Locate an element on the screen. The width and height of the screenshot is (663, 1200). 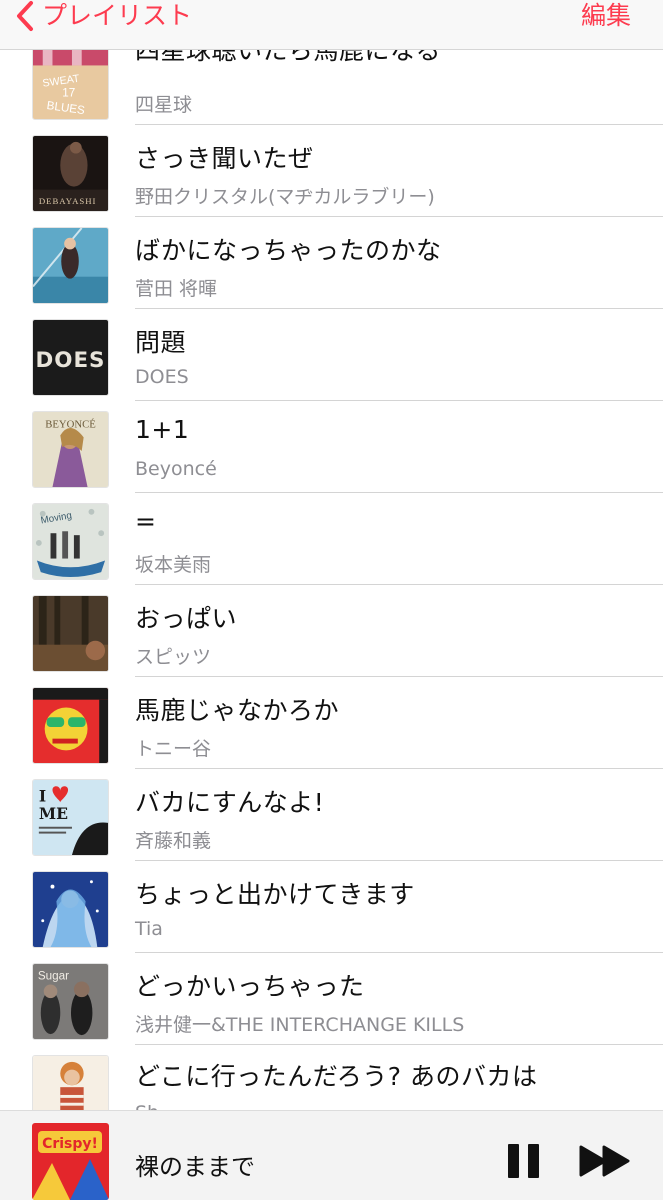
now-playing-bar: Crispy! 裸のままで is located at coordinates (331, 1155).